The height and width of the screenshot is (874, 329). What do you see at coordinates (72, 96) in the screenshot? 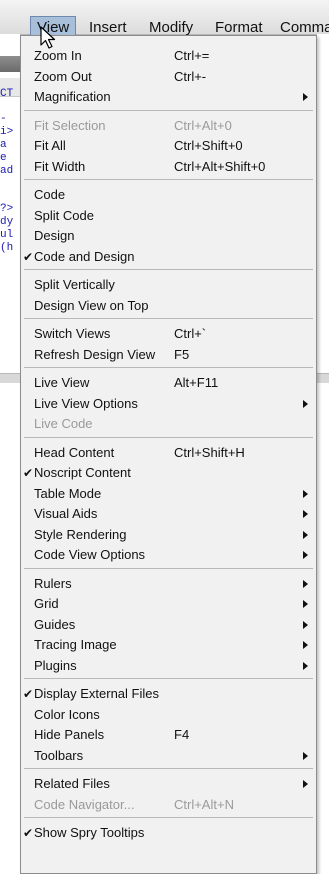
I see `menu-item-label: Magnification` at bounding box center [72, 96].